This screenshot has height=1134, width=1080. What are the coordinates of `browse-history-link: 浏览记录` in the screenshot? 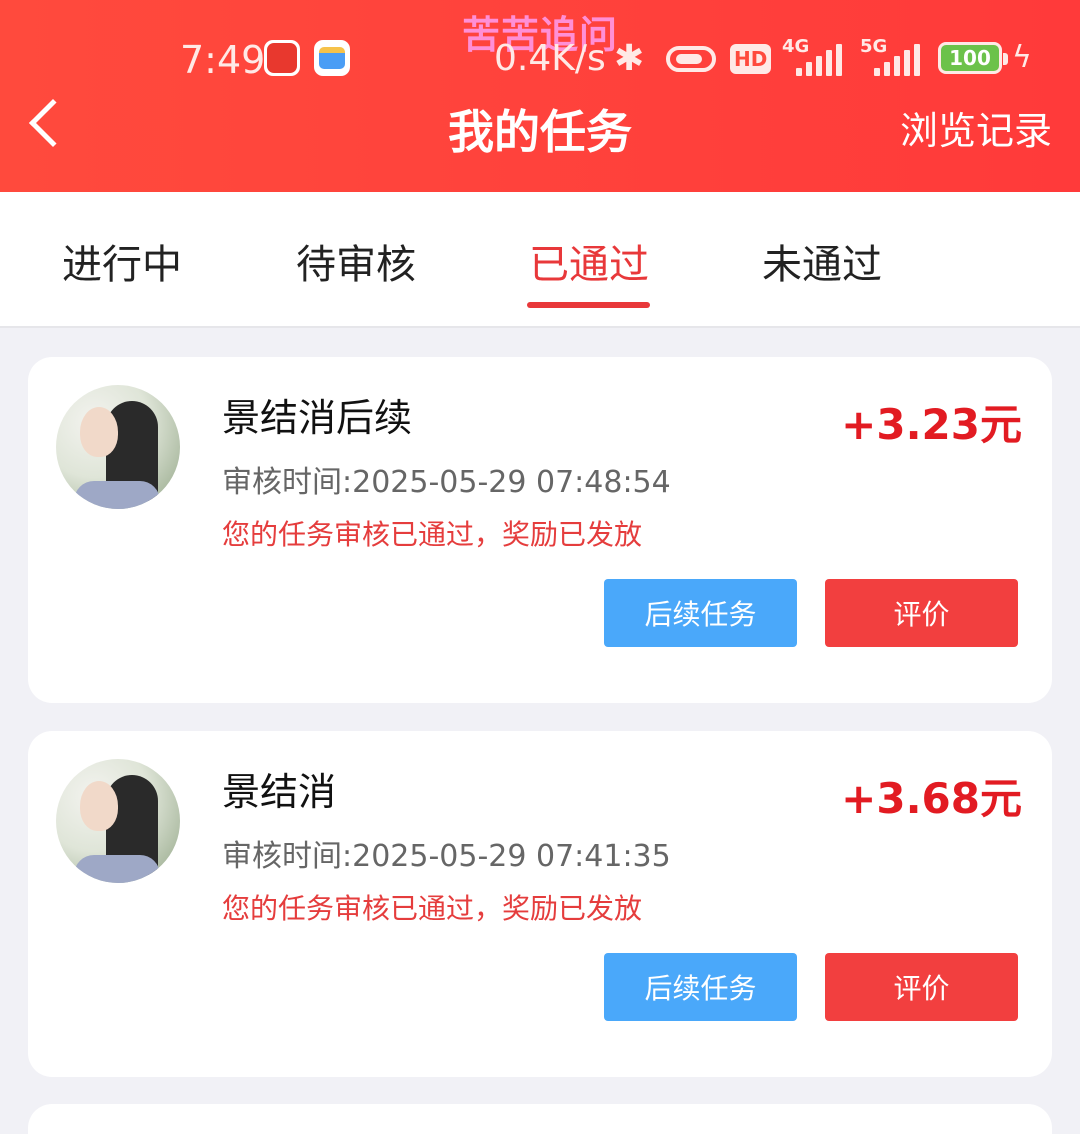 It's located at (976, 127).